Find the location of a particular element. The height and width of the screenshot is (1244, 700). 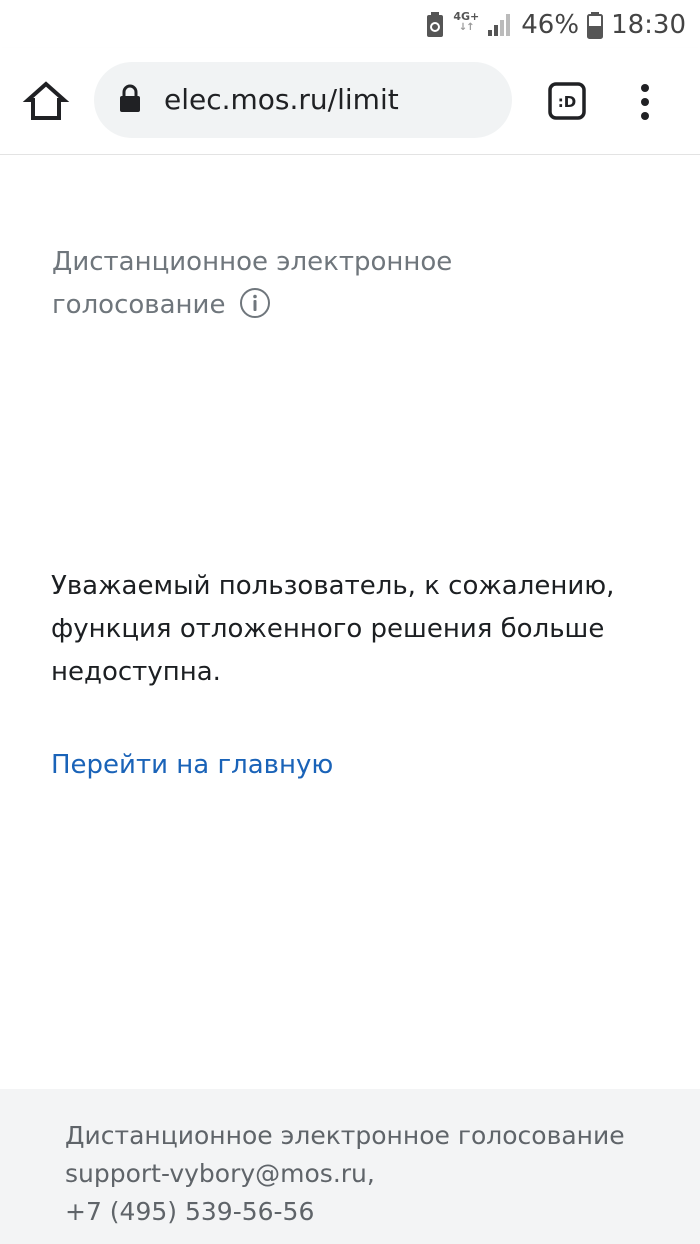

overflow-menu-icon is located at coordinates (645, 102).